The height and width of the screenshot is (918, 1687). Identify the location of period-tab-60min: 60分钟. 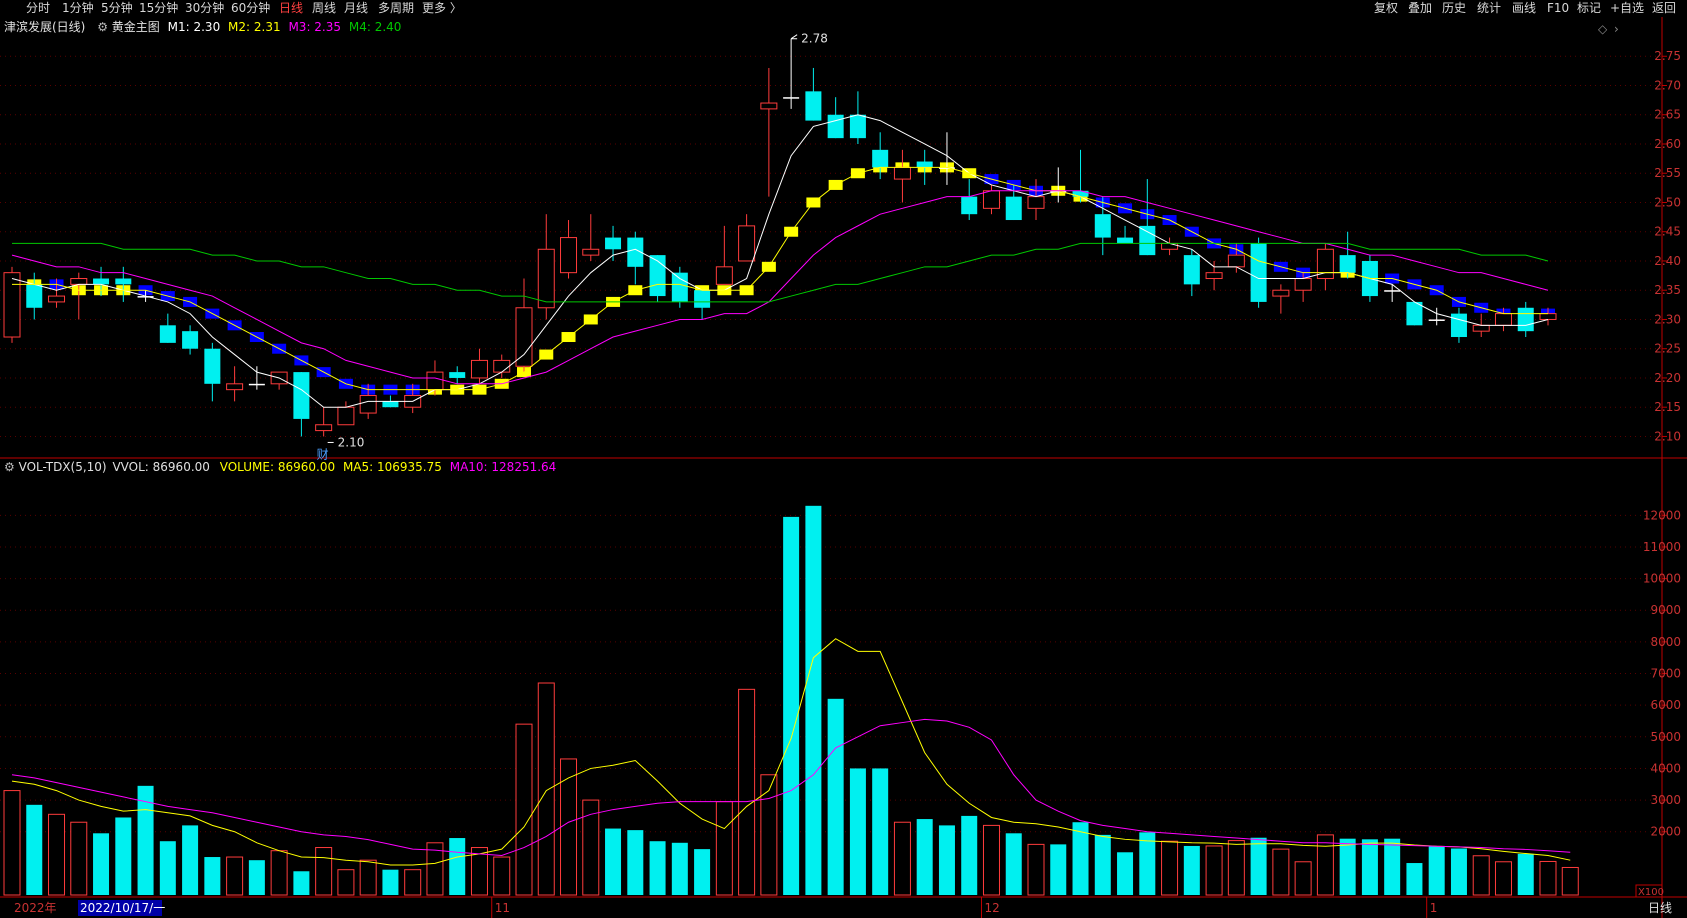
(250, 8).